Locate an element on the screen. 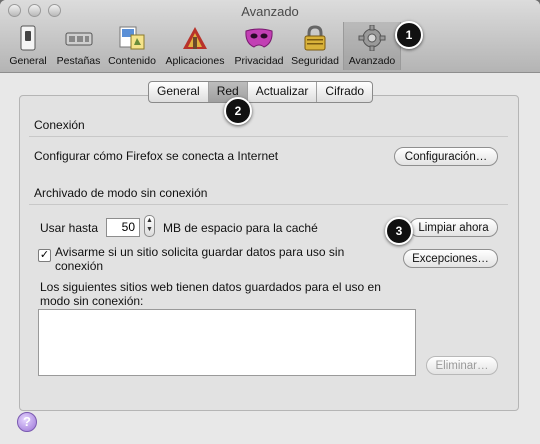 The height and width of the screenshot is (444, 540). tab-general: General is located at coordinates (179, 92).